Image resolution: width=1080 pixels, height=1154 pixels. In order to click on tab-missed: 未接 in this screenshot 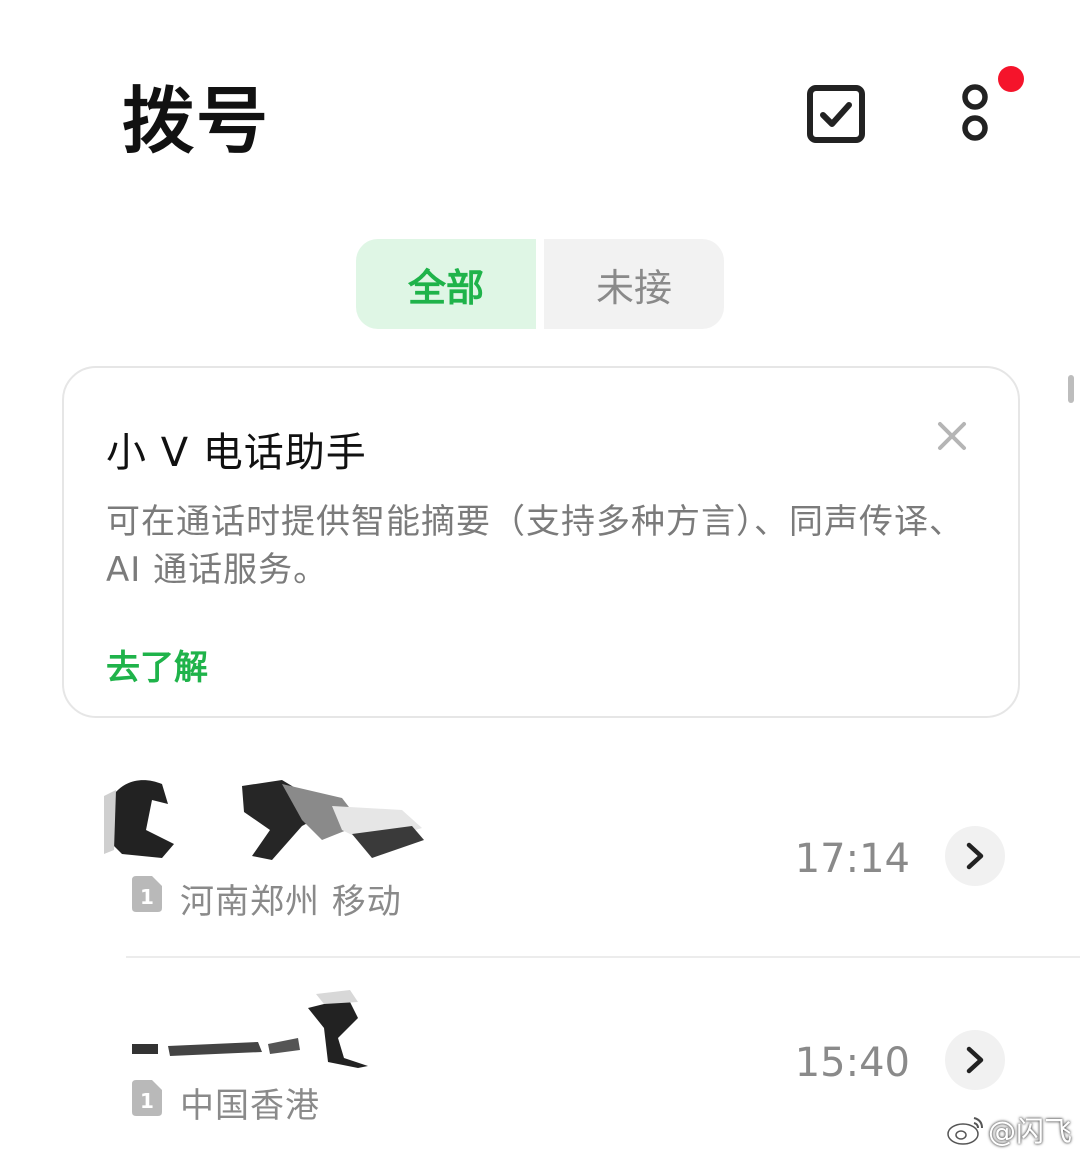, I will do `click(634, 284)`.